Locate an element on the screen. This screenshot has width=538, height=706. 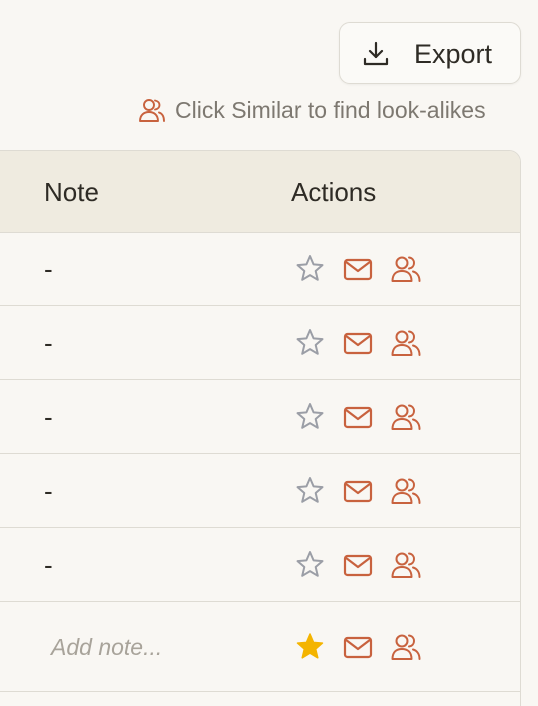
column-header-actions: Actions is located at coordinates (334, 192).